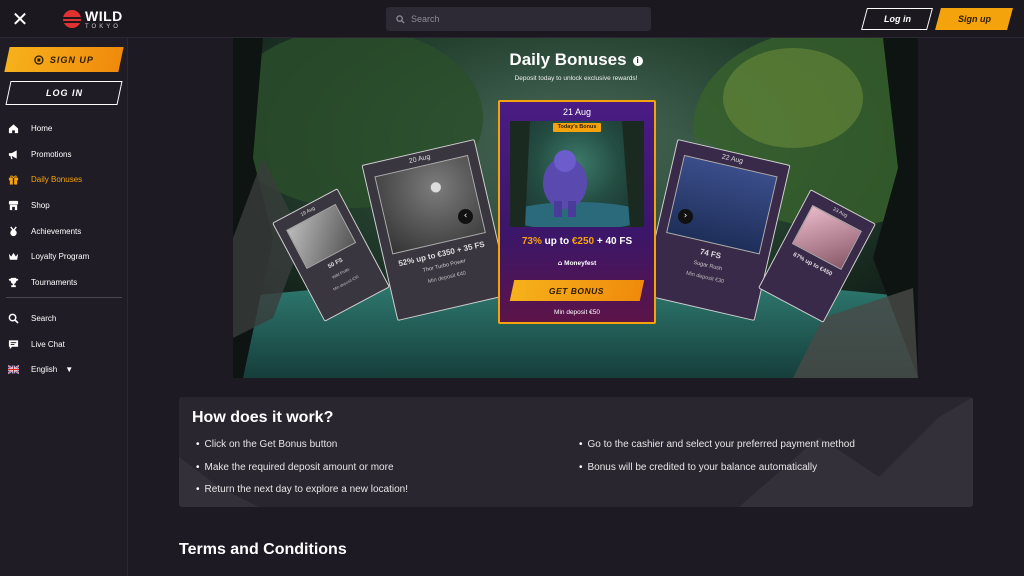 The width and height of the screenshot is (1024, 576). I want to click on carousel-prev-arrow: ‹, so click(465, 216).